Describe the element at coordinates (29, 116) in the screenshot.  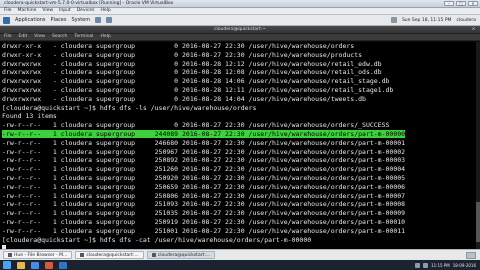
I see `terminal-line: Found 13 items` at that location.